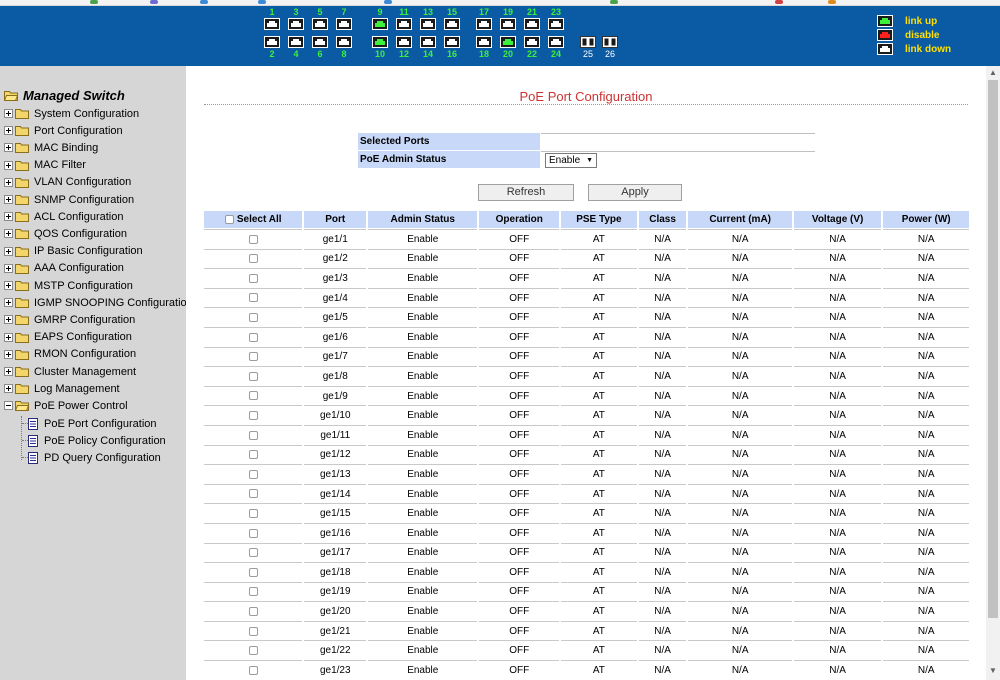  I want to click on port-3-icon, so click(296, 24).